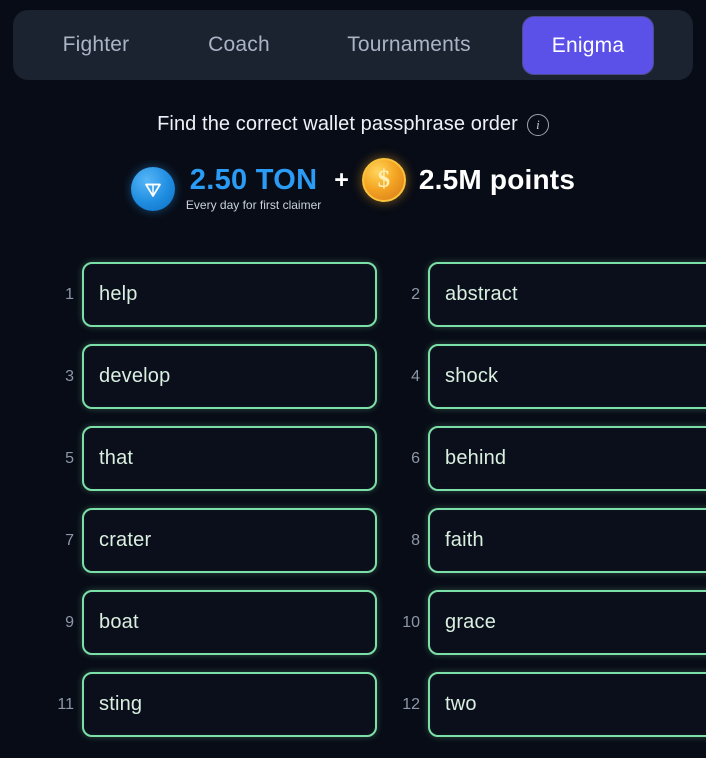  What do you see at coordinates (415, 540) in the screenshot?
I see `word-index: 8` at bounding box center [415, 540].